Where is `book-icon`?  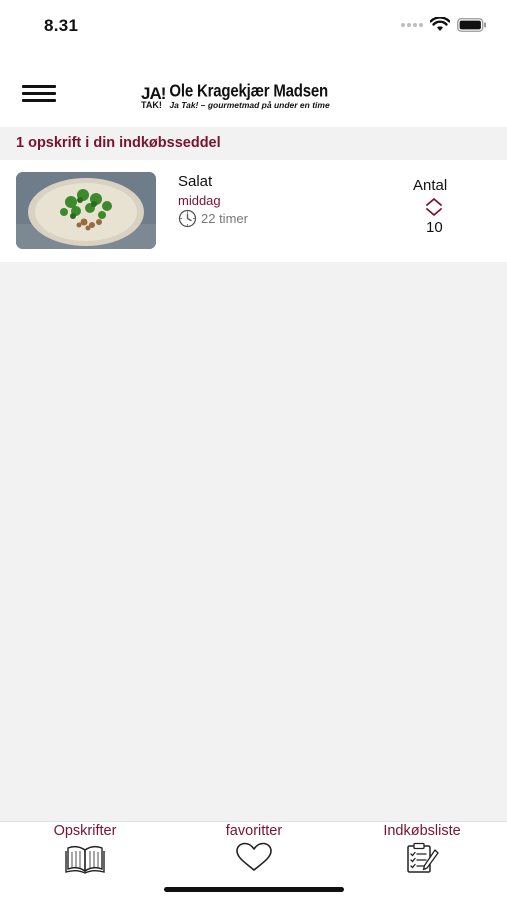
book-icon is located at coordinates (85, 859).